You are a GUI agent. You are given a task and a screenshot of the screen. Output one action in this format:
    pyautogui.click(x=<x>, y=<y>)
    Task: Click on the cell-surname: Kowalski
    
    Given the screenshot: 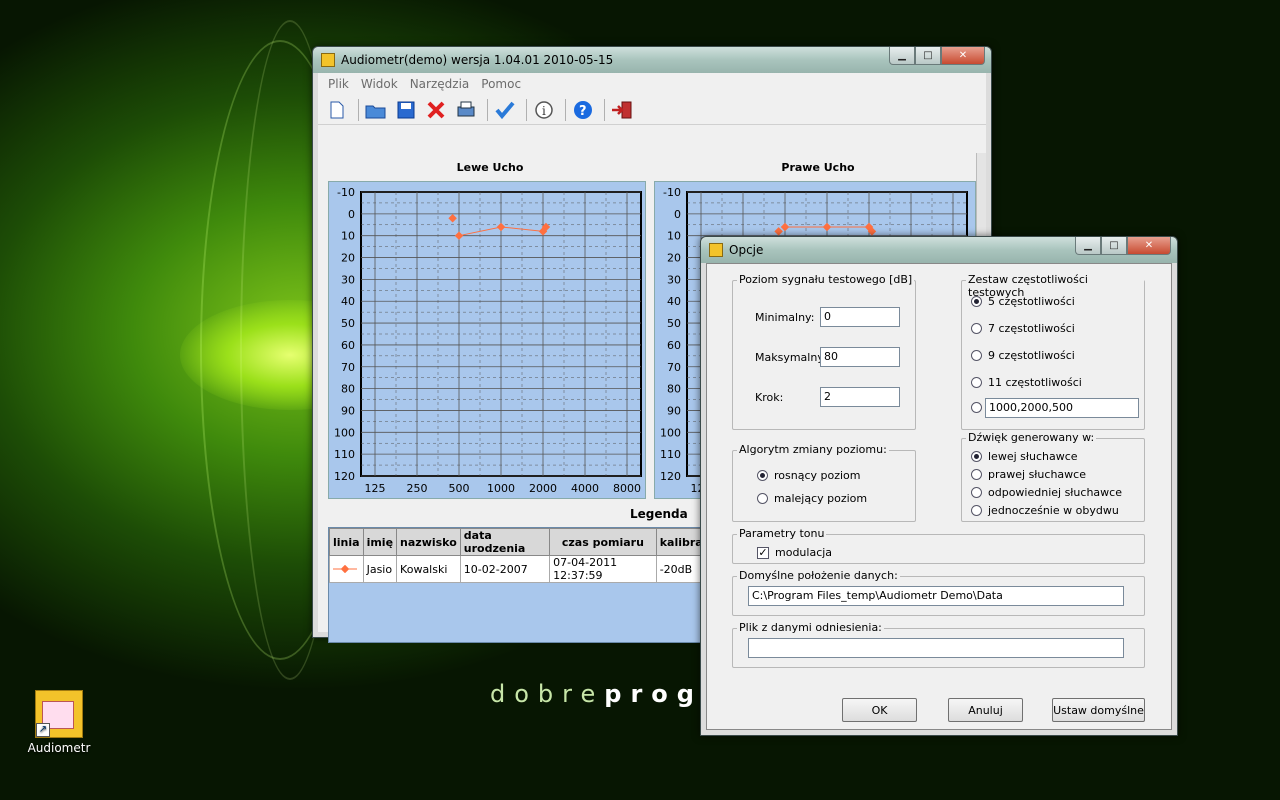 What is the action you would take?
    pyautogui.click(x=428, y=569)
    